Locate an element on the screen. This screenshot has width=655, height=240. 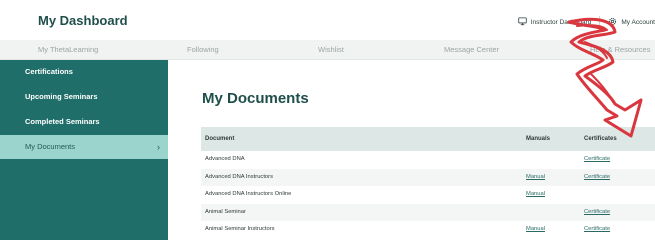
sidebar-item-upcoming-seminars: Upcoming Seminars is located at coordinates (84, 97).